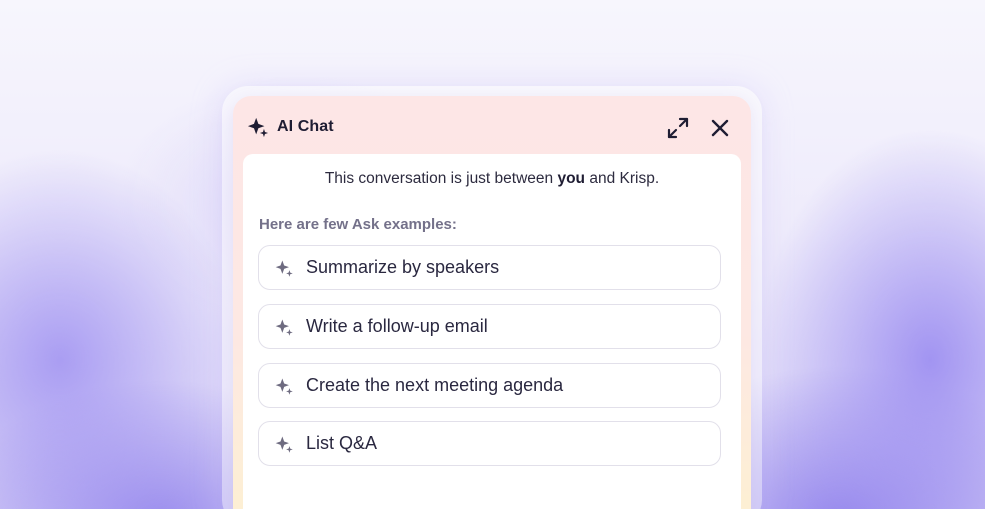 The width and height of the screenshot is (985, 509). Describe the element at coordinates (622, 178) in the screenshot. I see `notice-text-after: and Krisp.` at that location.